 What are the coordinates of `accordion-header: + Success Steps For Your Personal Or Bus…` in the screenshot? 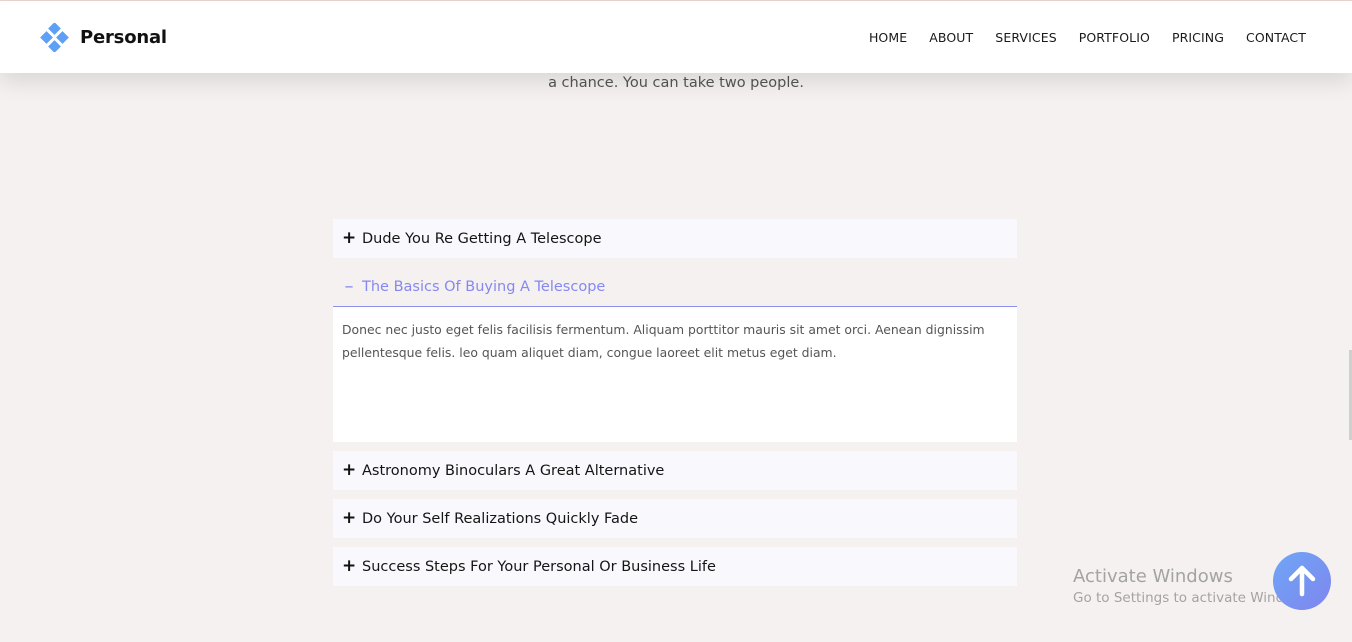 It's located at (675, 566).